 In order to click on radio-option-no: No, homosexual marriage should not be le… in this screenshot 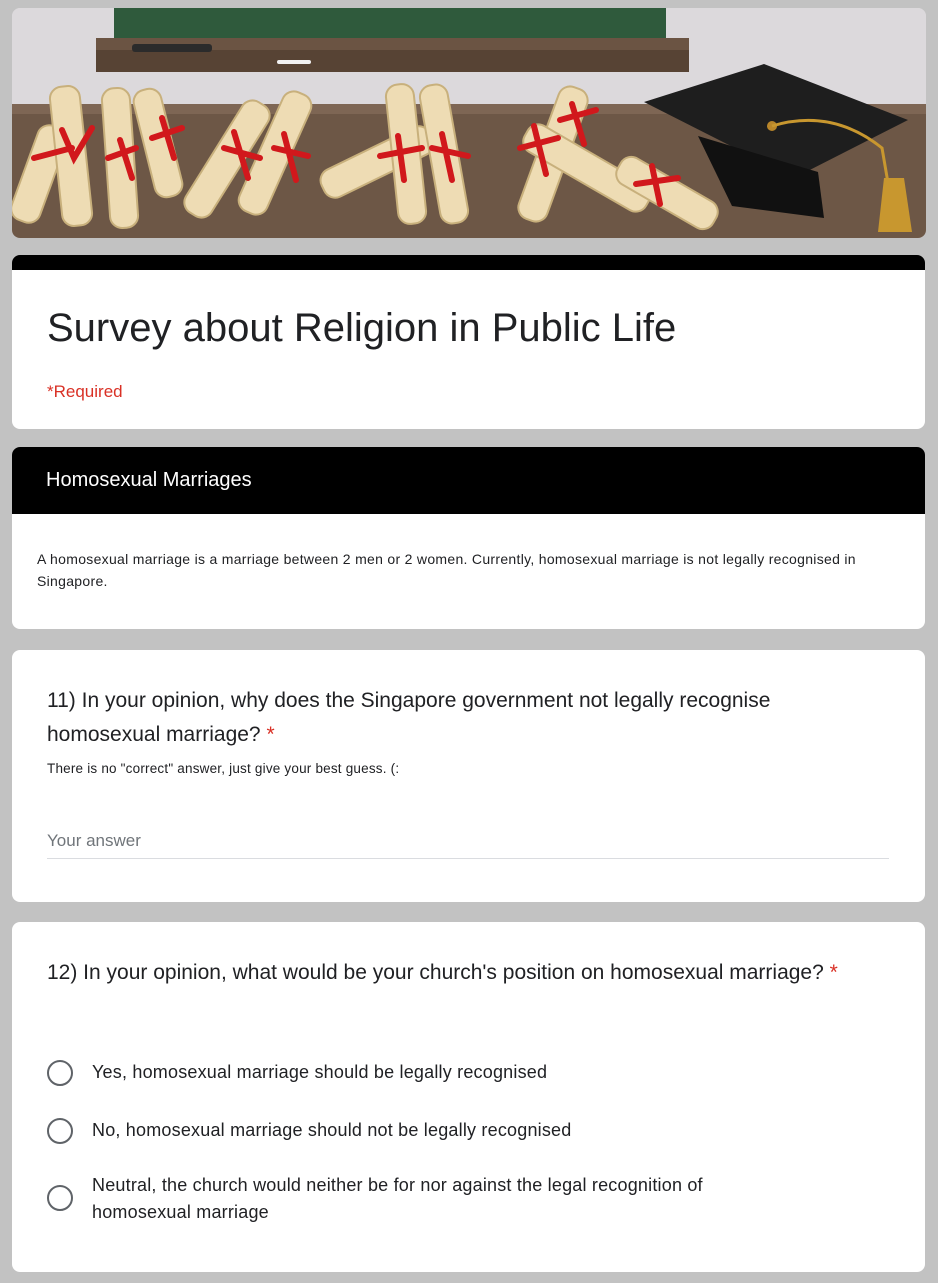, I will do `click(467, 1131)`.